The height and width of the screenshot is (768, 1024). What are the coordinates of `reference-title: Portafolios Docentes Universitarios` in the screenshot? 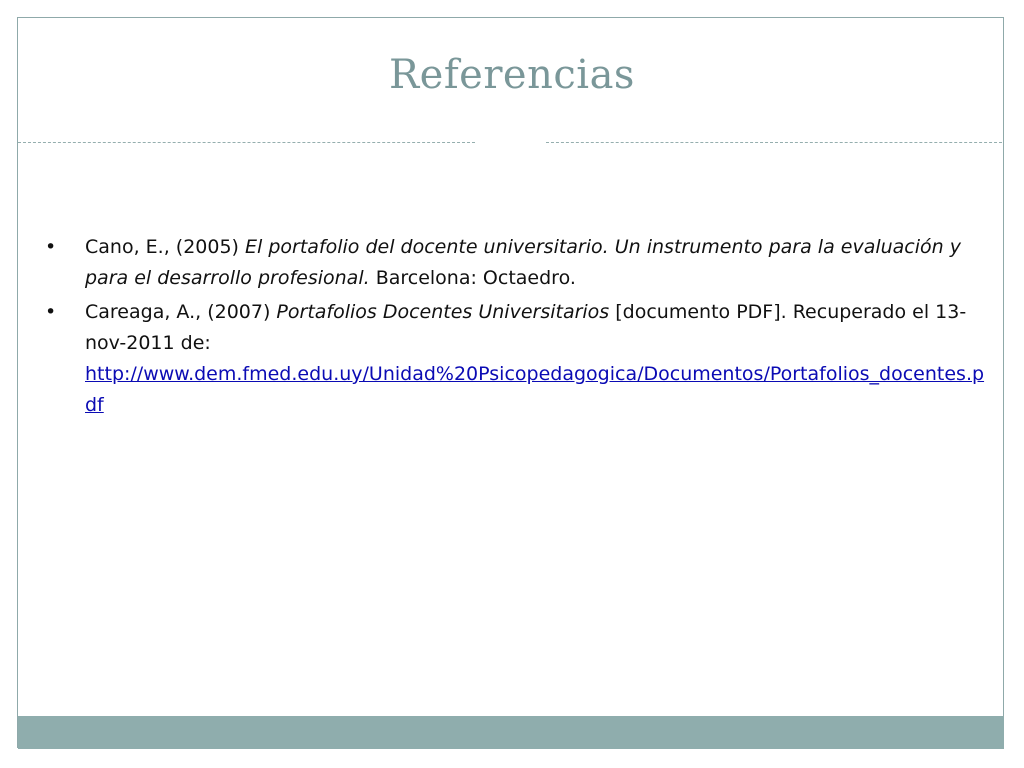 It's located at (443, 312).